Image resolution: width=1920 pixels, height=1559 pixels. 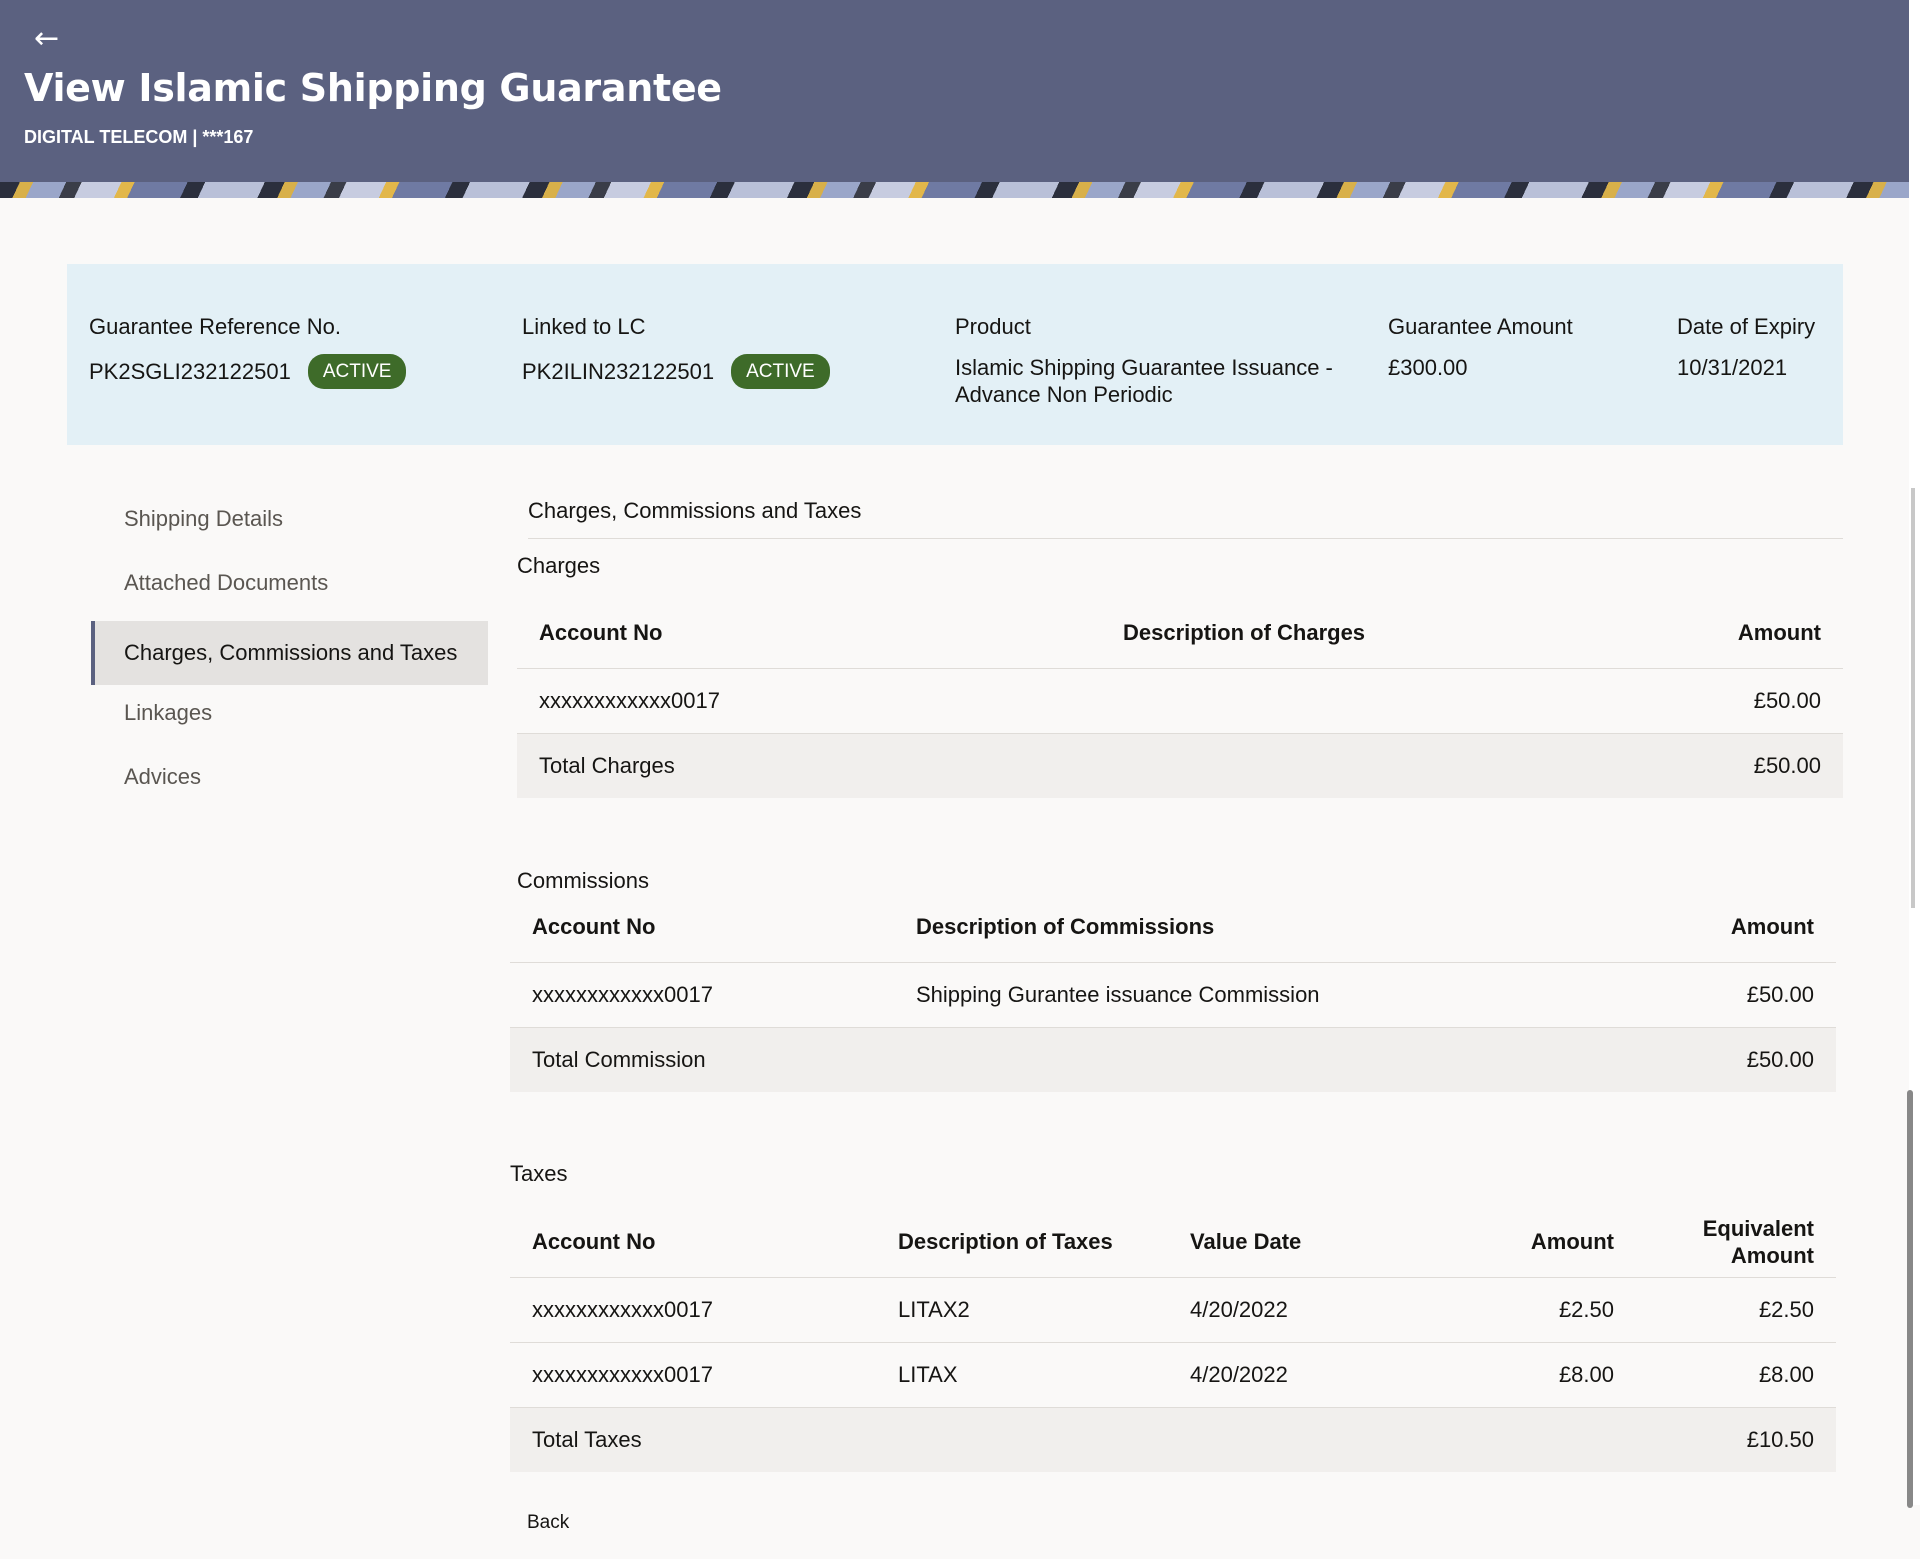 What do you see at coordinates (1772, 1255) in the screenshot?
I see `header-text: Amount` at bounding box center [1772, 1255].